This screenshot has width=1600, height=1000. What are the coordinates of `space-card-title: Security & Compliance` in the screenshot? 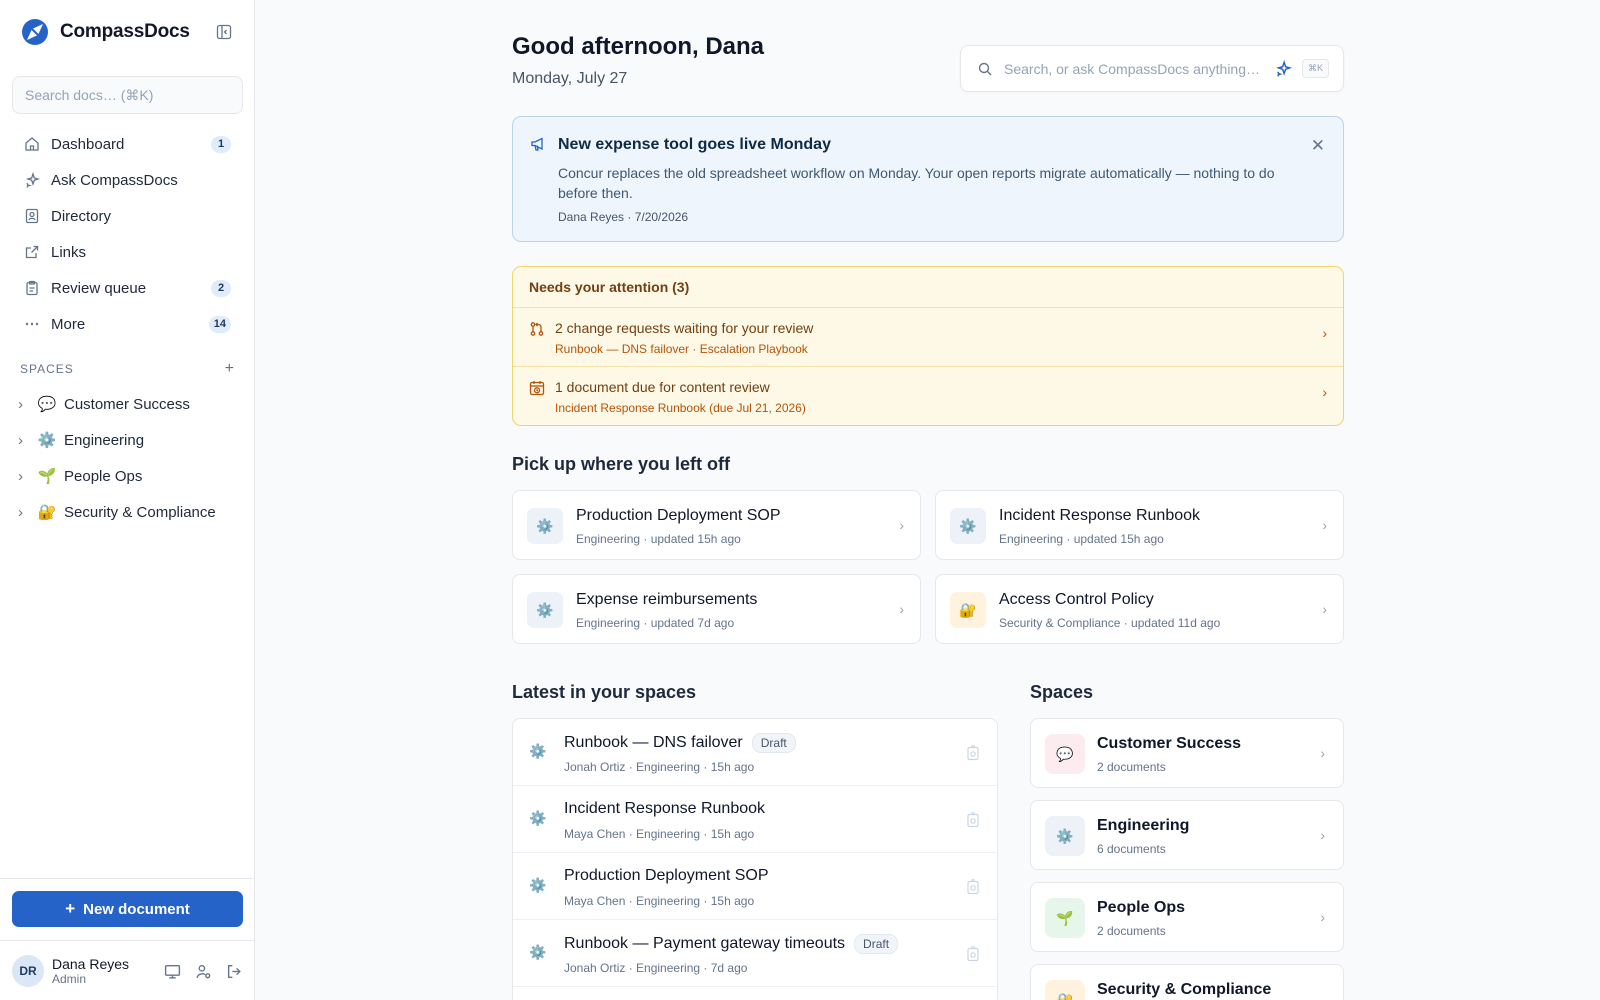 It's located at (1184, 989).